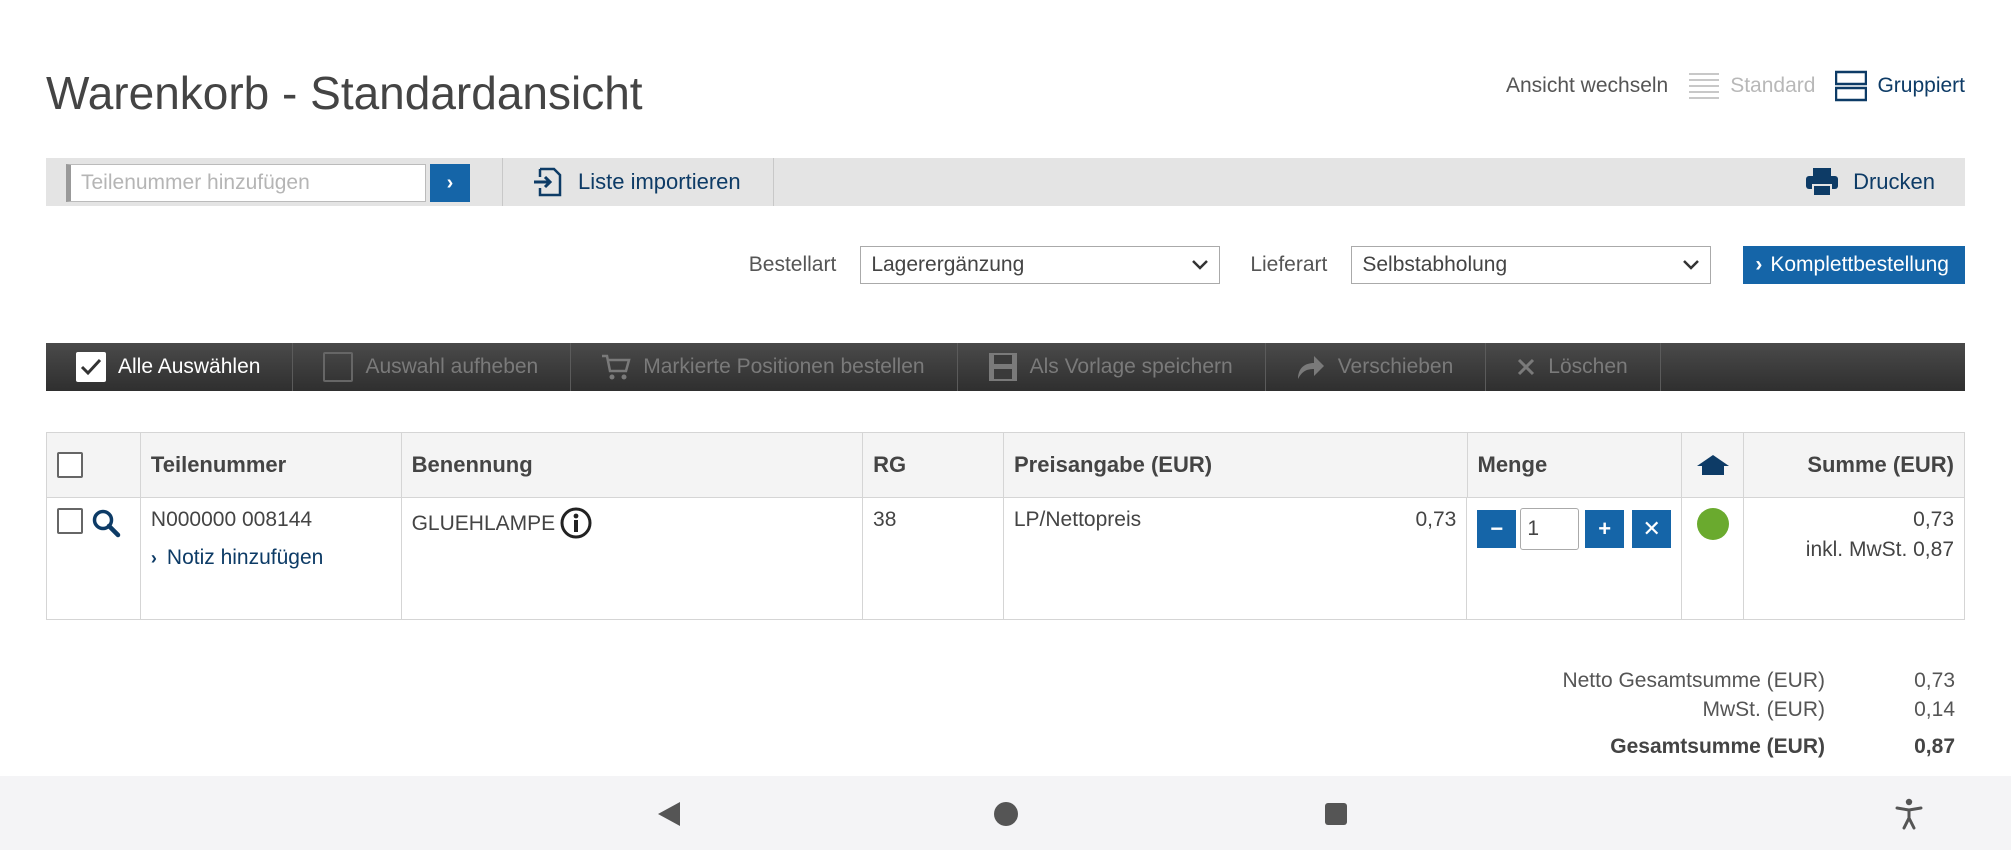 This screenshot has height=850, width=2011. What do you see at coordinates (1934, 709) in the screenshot?
I see `vat-value: 0,14` at bounding box center [1934, 709].